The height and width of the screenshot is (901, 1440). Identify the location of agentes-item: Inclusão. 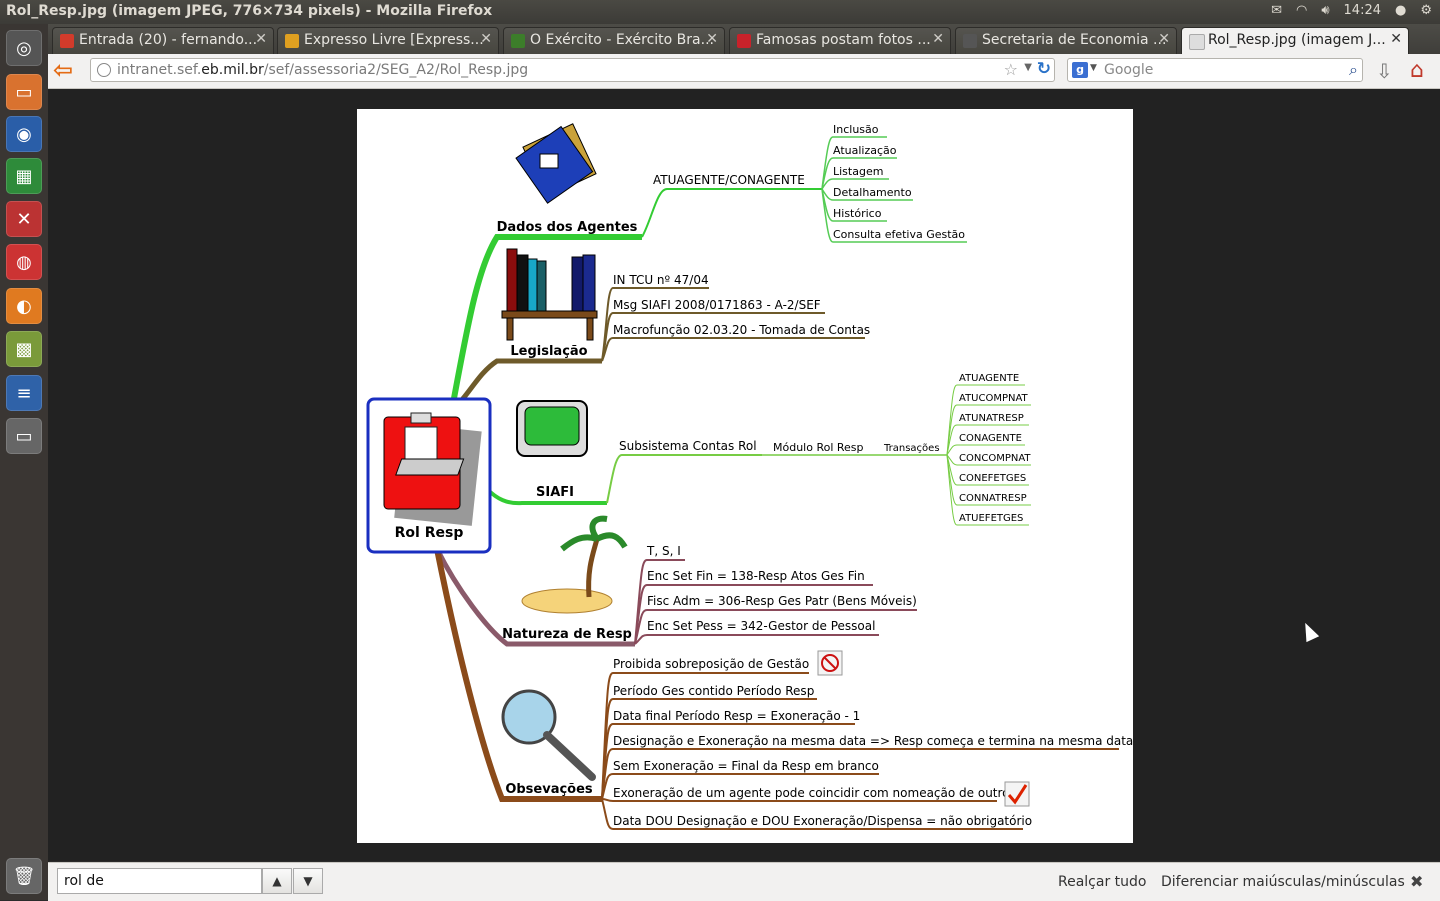
(856, 129).